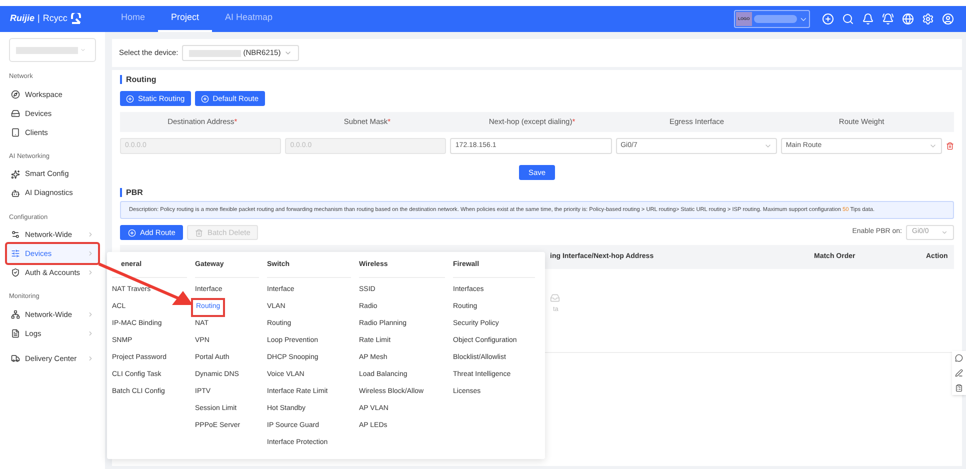 The image size is (966, 469). I want to click on device-name-blur, so click(215, 53).